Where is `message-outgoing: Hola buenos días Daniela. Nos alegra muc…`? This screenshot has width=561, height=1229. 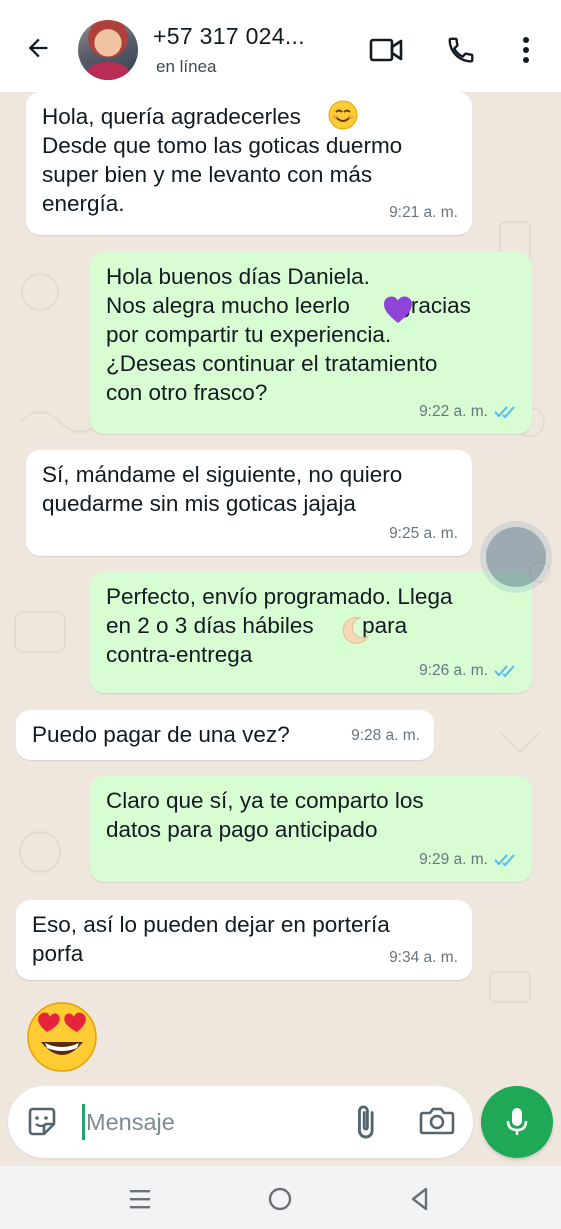 message-outgoing: Hola buenos días Daniela. Nos alegra muc… is located at coordinates (311, 343).